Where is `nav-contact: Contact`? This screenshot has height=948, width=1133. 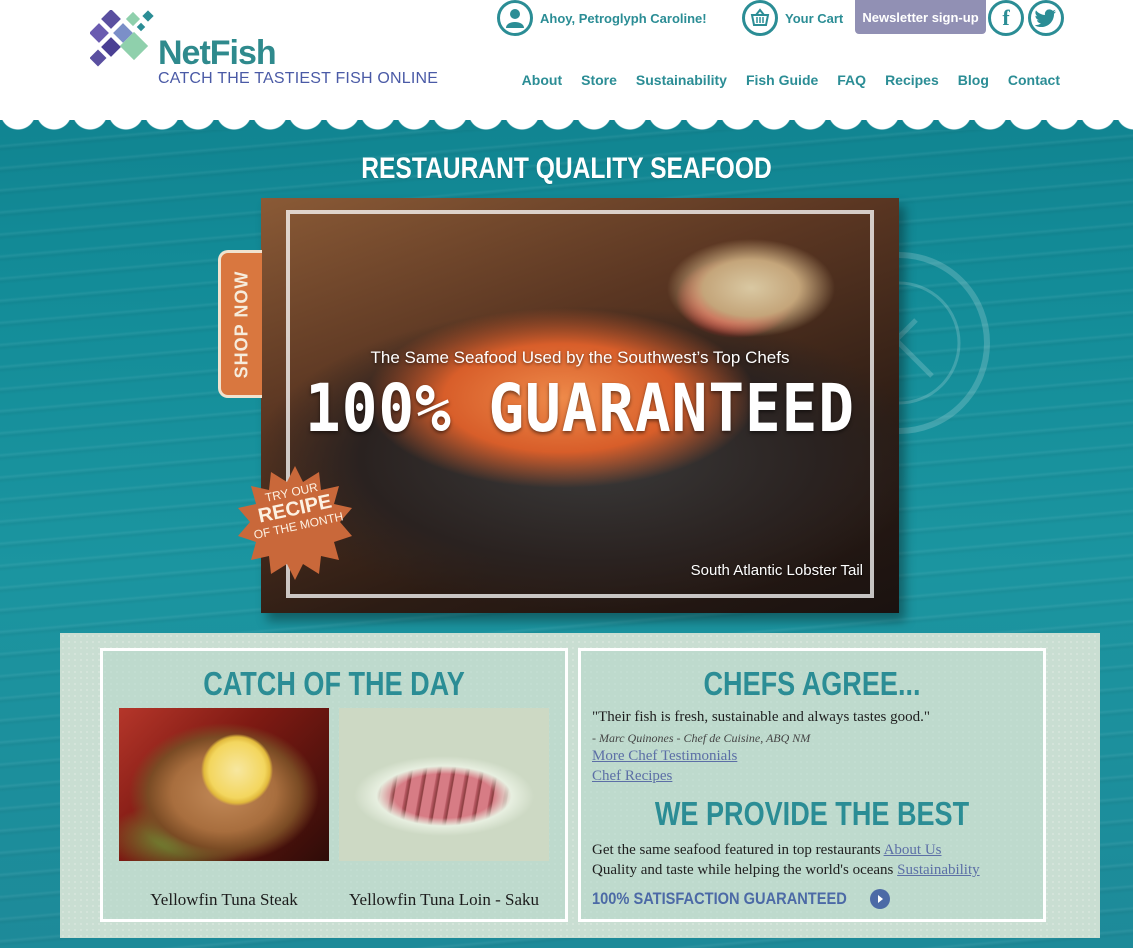 nav-contact: Contact is located at coordinates (1034, 80).